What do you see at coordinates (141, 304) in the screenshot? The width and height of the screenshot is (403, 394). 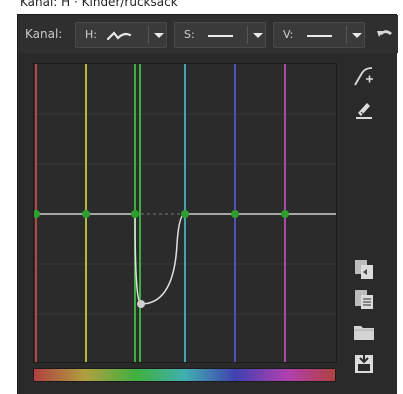 I see `curve-point-selected` at bounding box center [141, 304].